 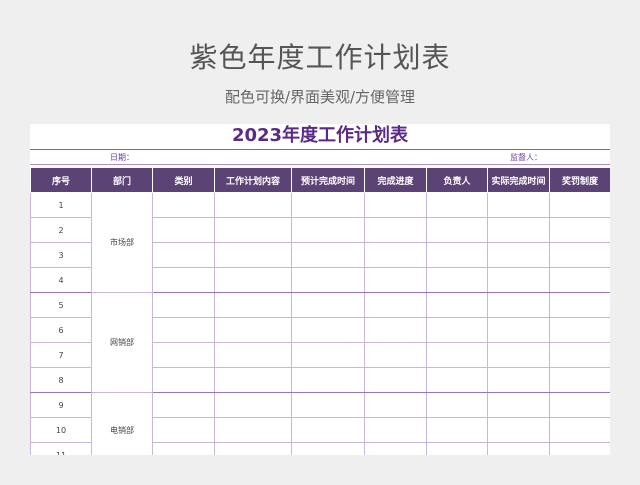 I want to click on row-number: 3, so click(x=61, y=255).